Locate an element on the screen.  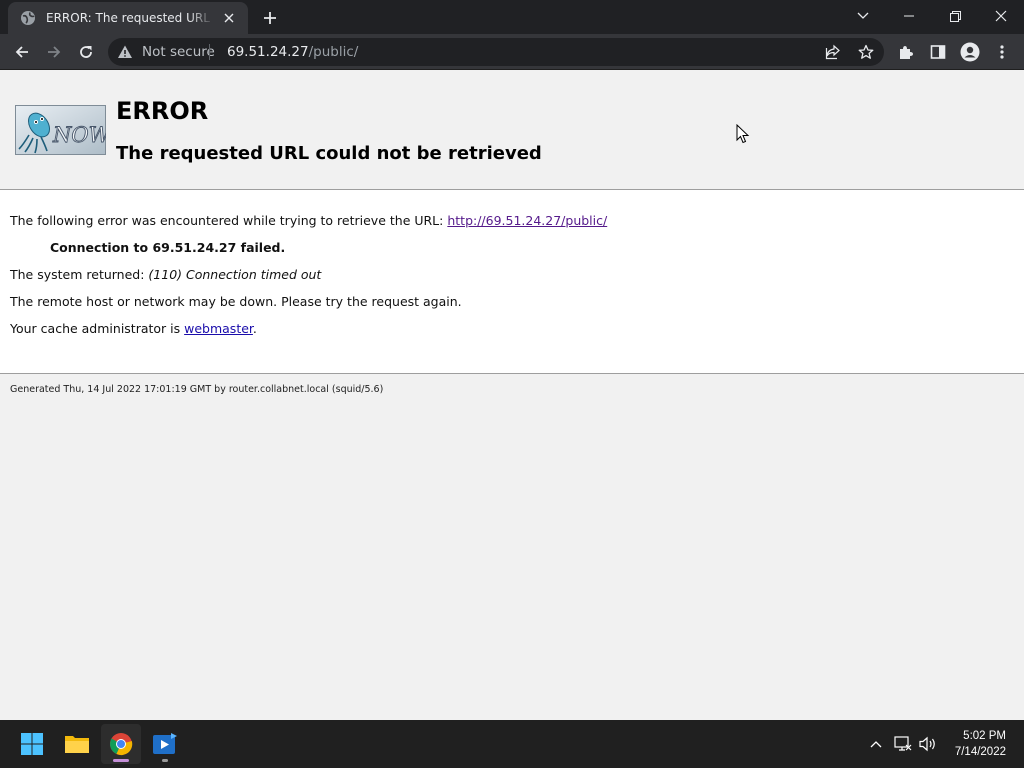
volume-icon is located at coordinates (928, 744).